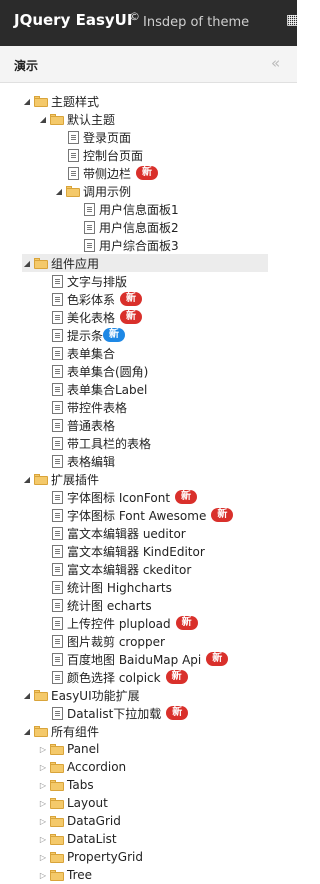  What do you see at coordinates (82, 767) in the screenshot?
I see `tree-folder: ▷ Accordion` at bounding box center [82, 767].